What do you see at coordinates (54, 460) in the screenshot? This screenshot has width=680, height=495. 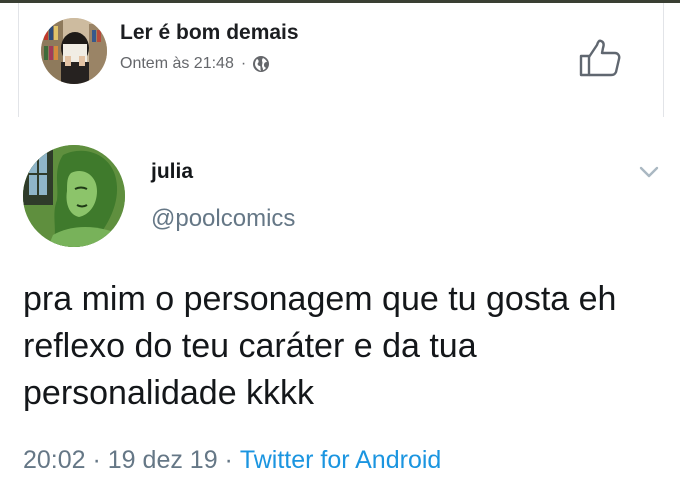 I see `tweet-time: 20:02` at bounding box center [54, 460].